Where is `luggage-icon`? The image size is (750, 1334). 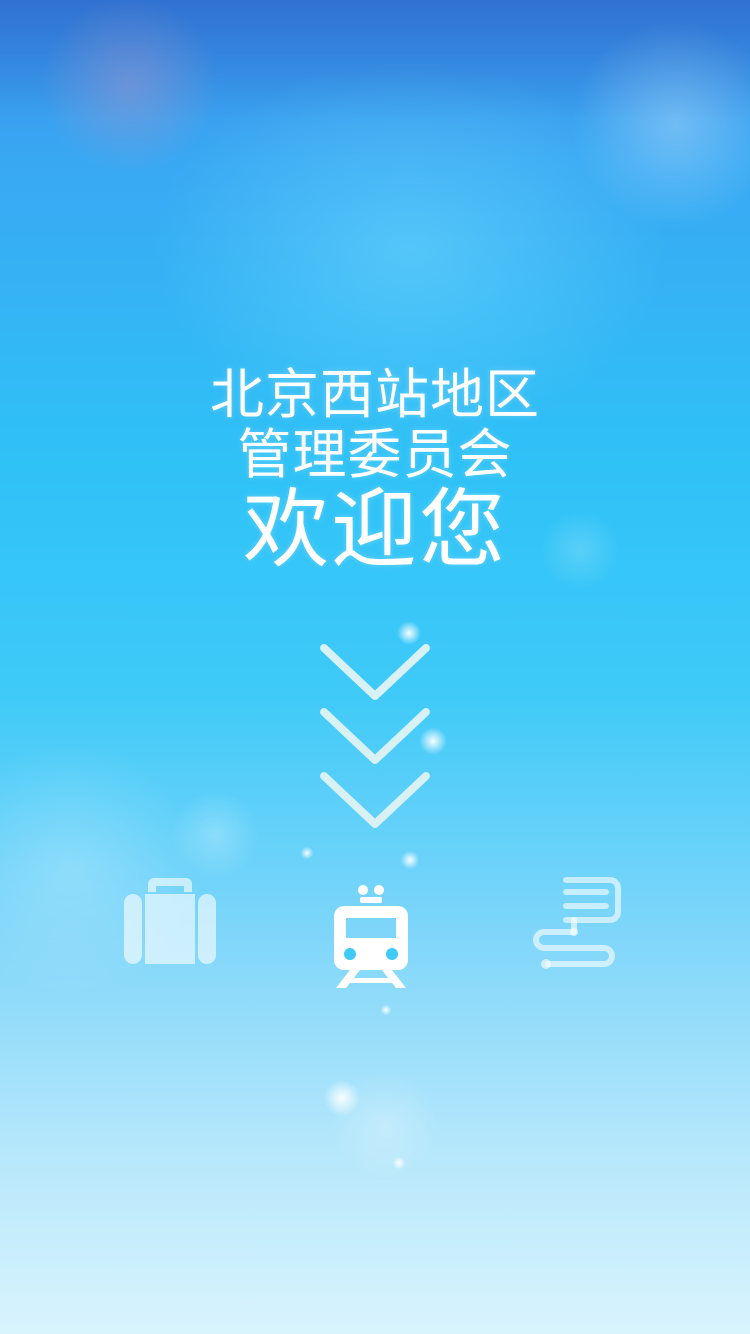
luggage-icon is located at coordinates (170, 922).